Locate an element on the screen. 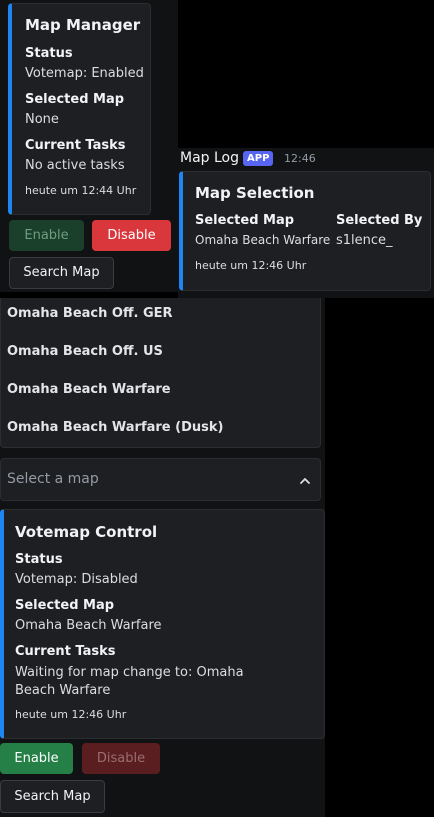  card-title: Map Manager is located at coordinates (83, 25).